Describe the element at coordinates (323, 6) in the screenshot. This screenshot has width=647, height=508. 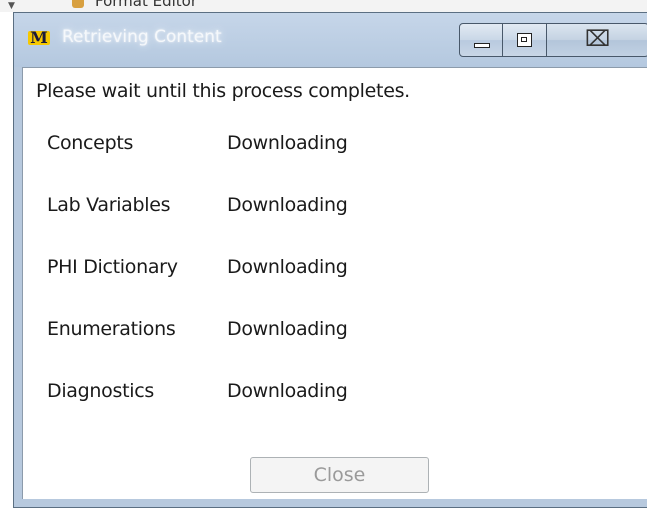
I see `background-window: ▼ Format Editor` at that location.